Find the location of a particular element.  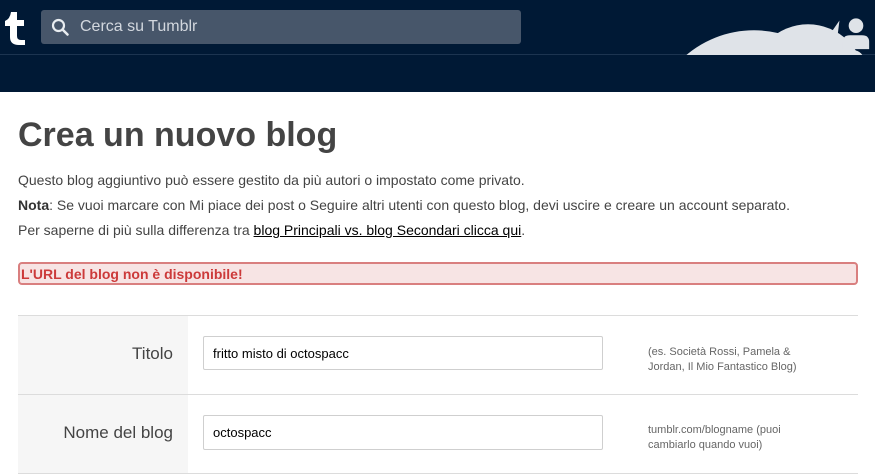

blog-name-label: Nome del blog is located at coordinates (118, 432).